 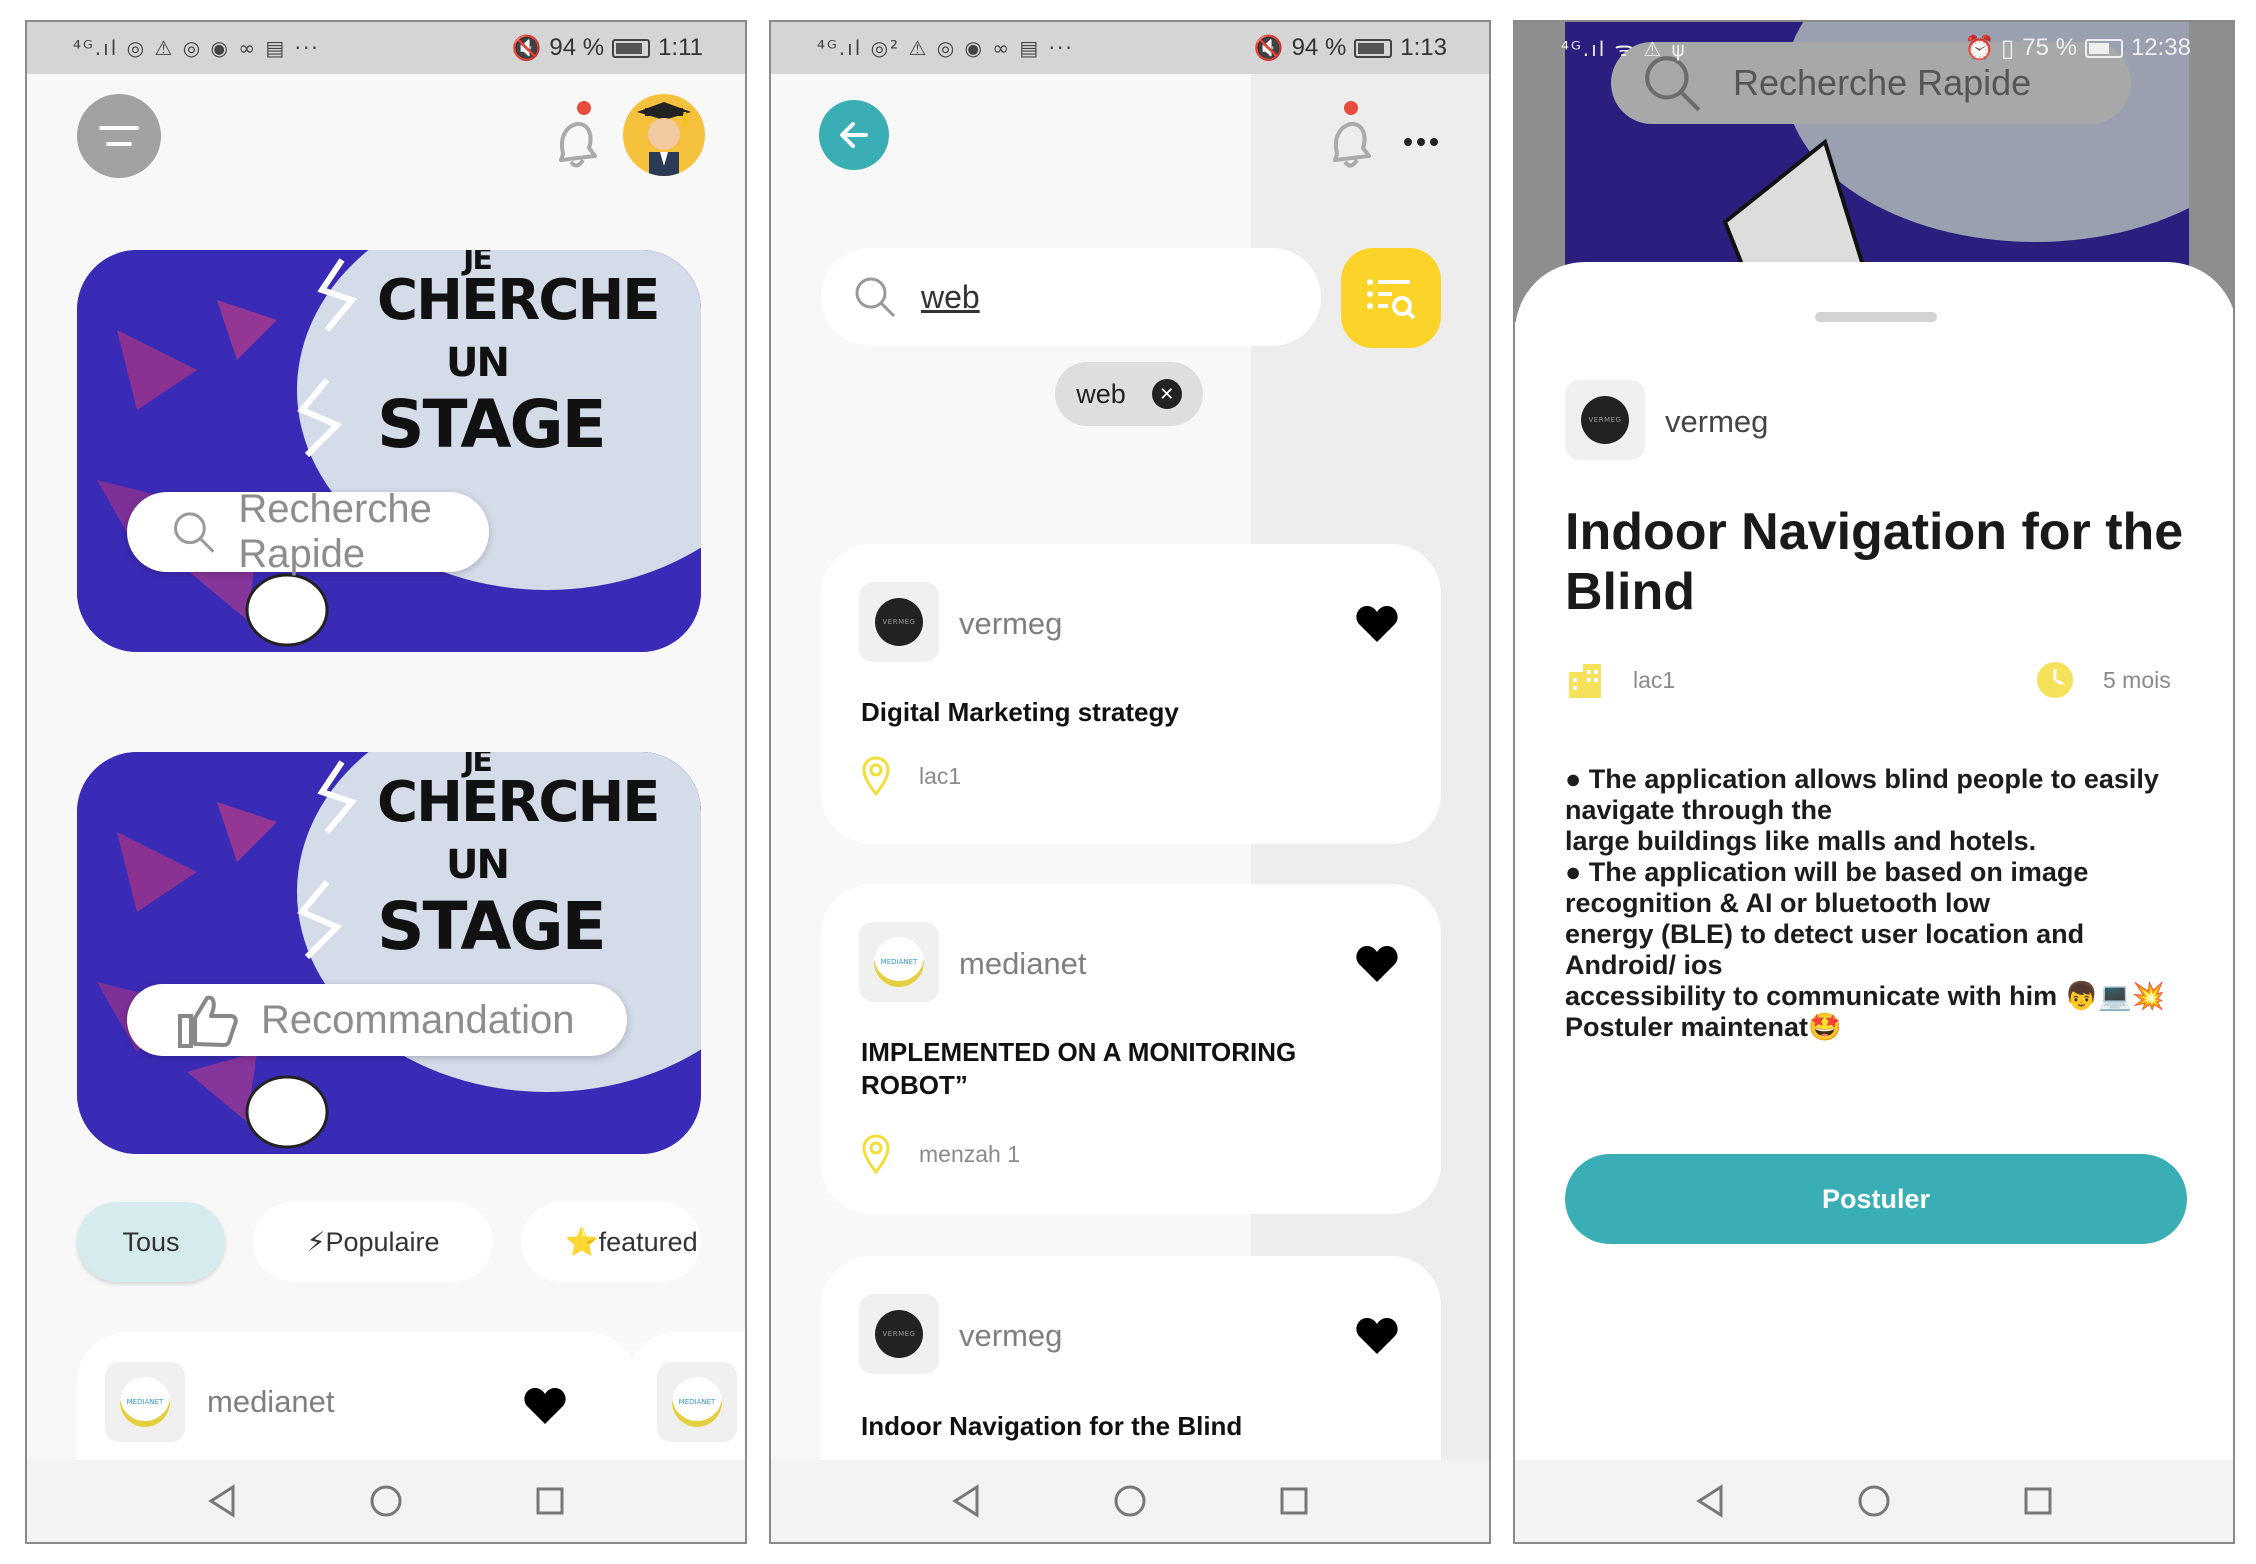 What do you see at coordinates (386, 48) in the screenshot?
I see `status-bar: ⁴ᴳ.ıl ◎ ⚠ ◎ ◉ ∞ ▤ ··· 🔇 94 % 1:11` at bounding box center [386, 48].